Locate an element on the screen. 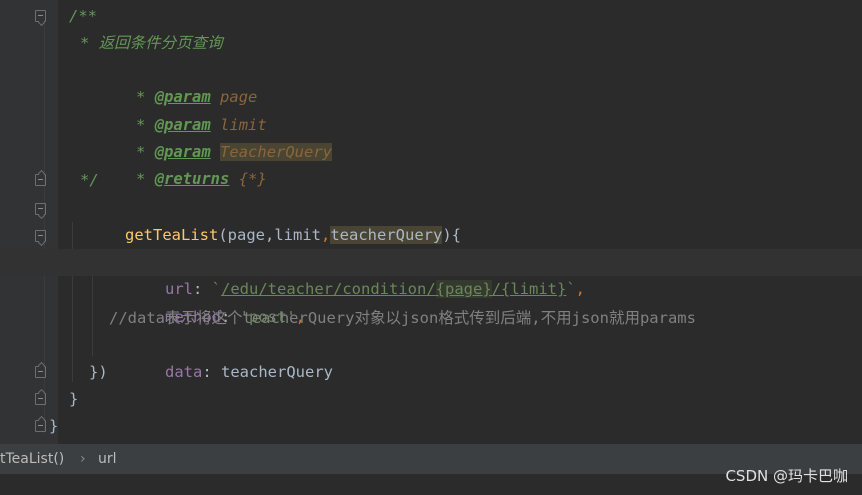  chevron-right-icon: › is located at coordinates (83, 459).